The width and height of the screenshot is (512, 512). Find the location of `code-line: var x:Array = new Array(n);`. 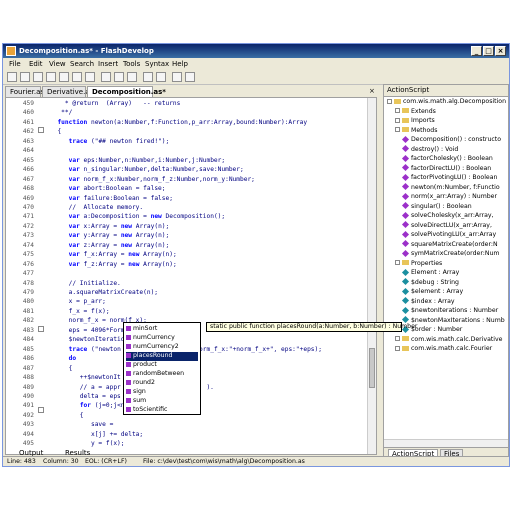

code-line: var x:Array = new Array(n); is located at coordinates (110, 226).